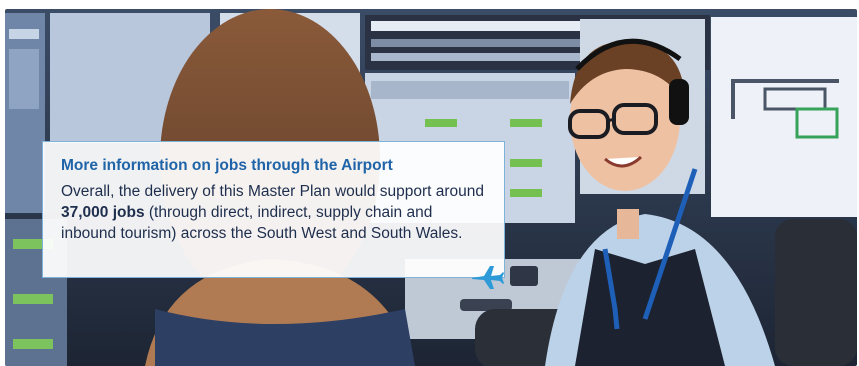  What do you see at coordinates (487, 277) in the screenshot?
I see `airplane-icon` at bounding box center [487, 277].